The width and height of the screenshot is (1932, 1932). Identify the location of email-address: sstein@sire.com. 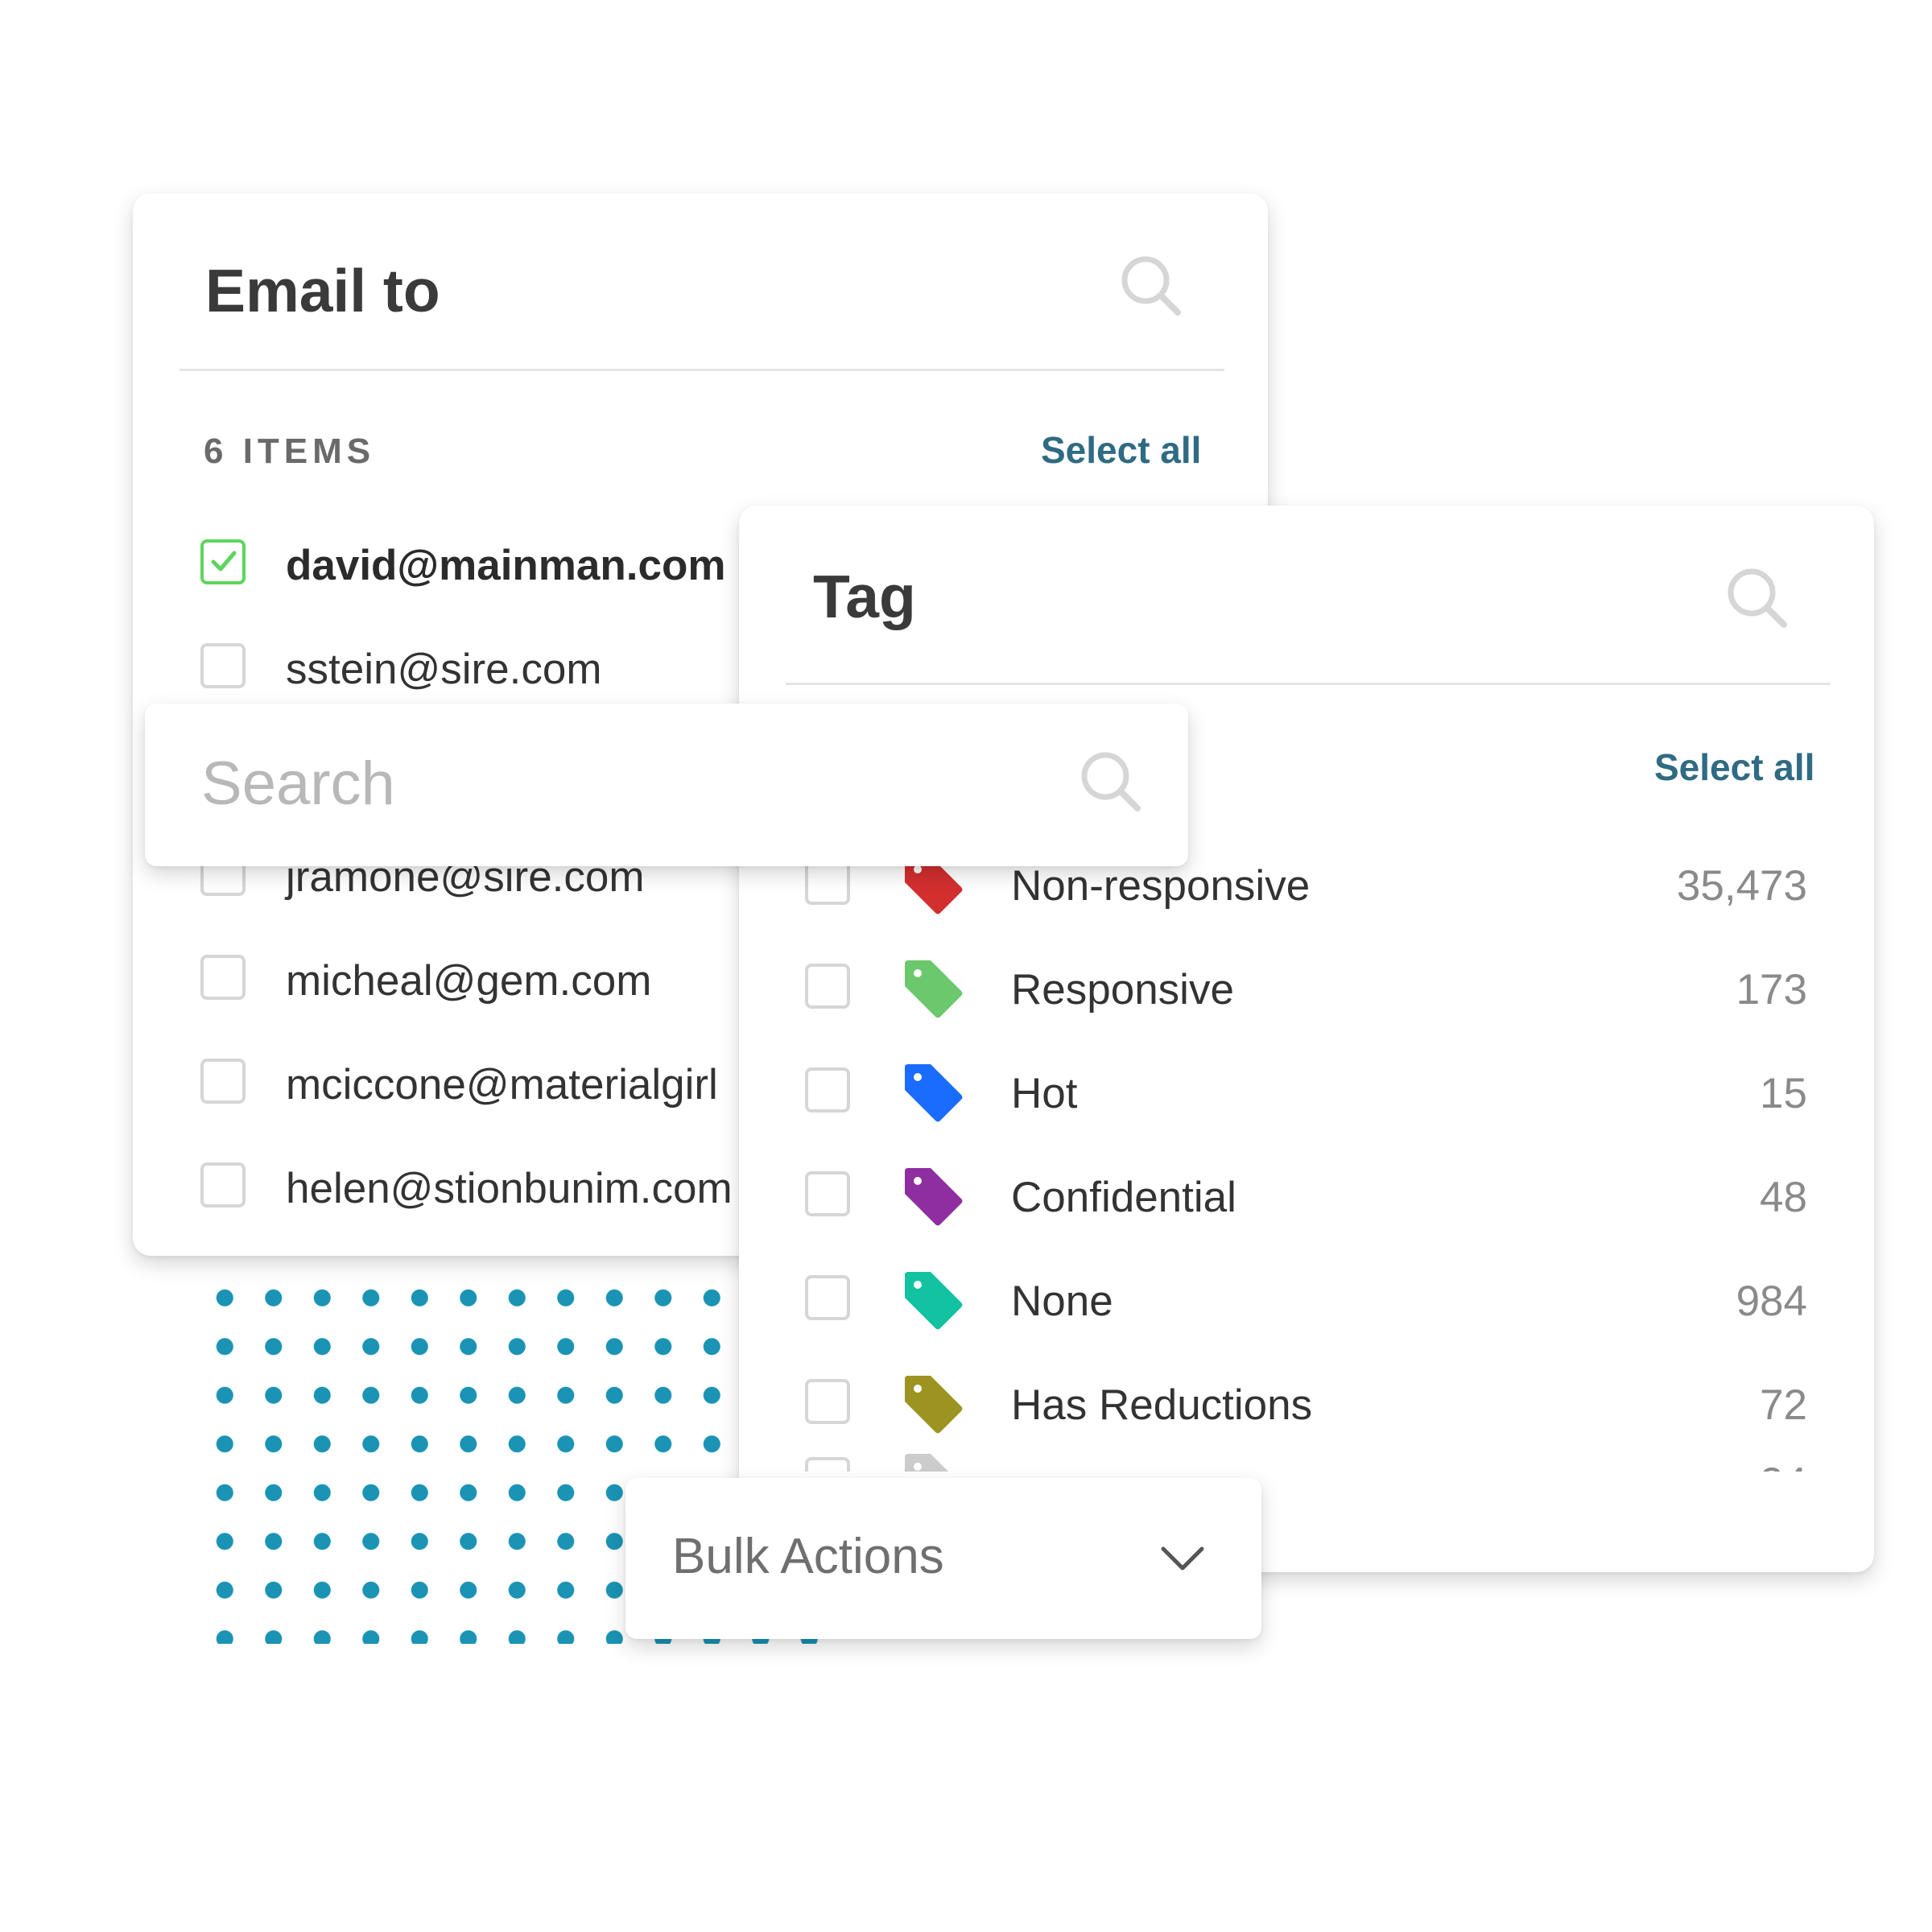
(444, 669).